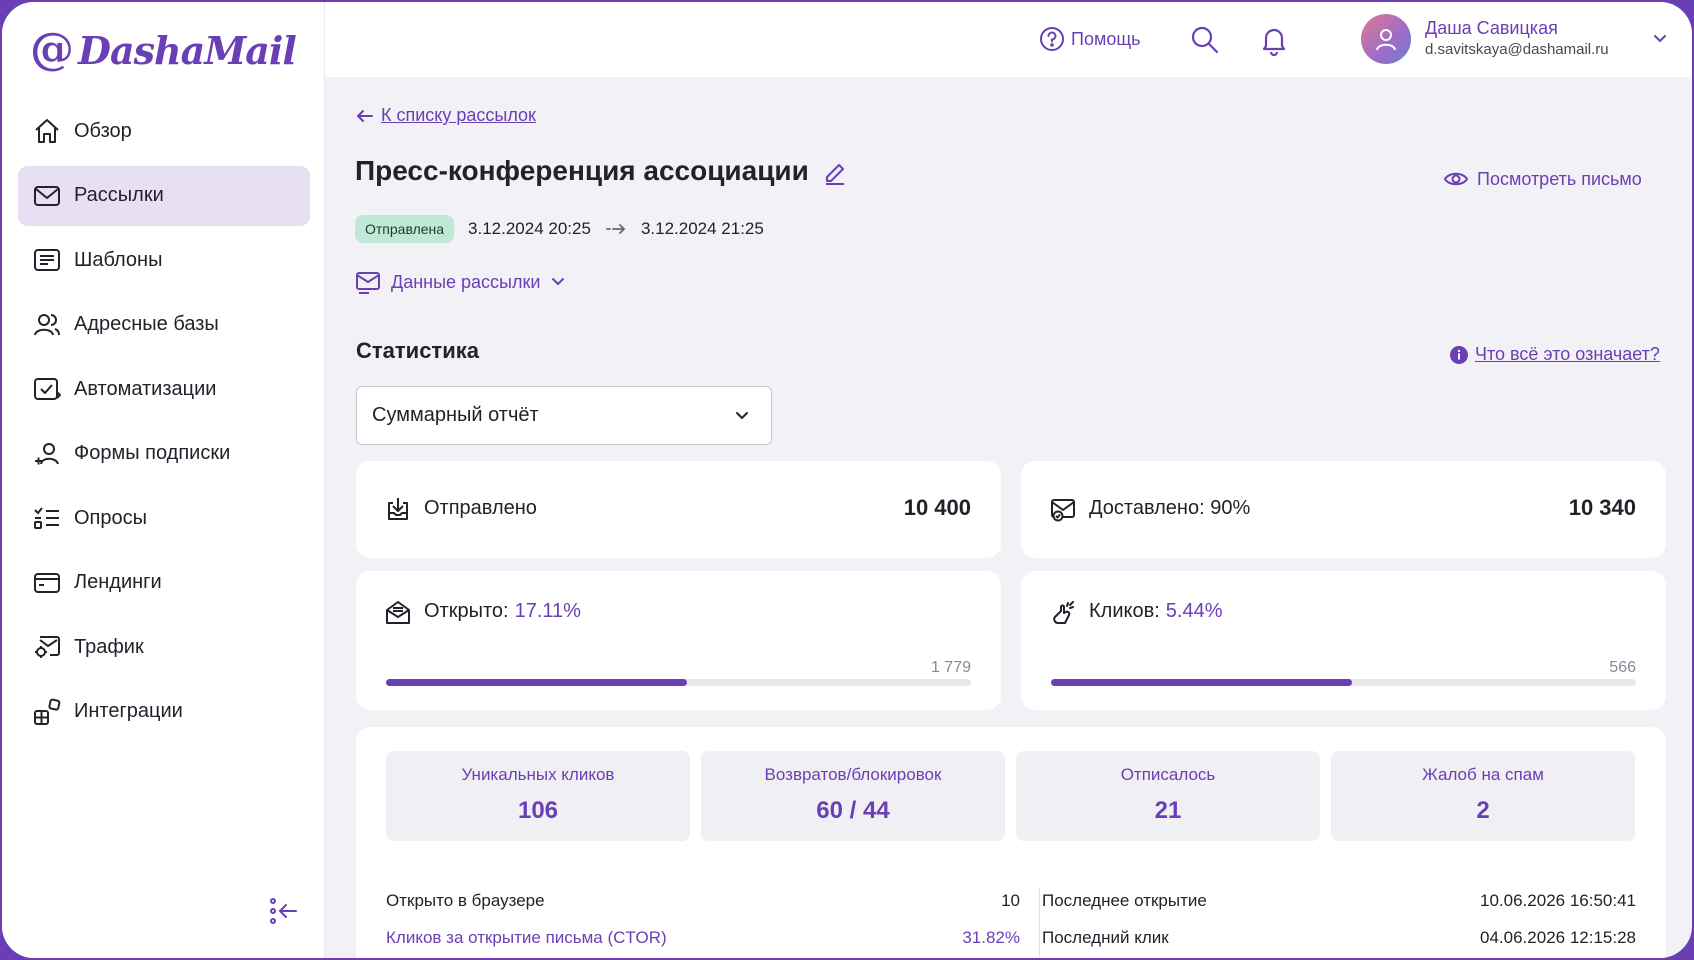 The image size is (1694, 960). What do you see at coordinates (1559, 178) in the screenshot?
I see `view-letter-label: Посмотреть письмо` at bounding box center [1559, 178].